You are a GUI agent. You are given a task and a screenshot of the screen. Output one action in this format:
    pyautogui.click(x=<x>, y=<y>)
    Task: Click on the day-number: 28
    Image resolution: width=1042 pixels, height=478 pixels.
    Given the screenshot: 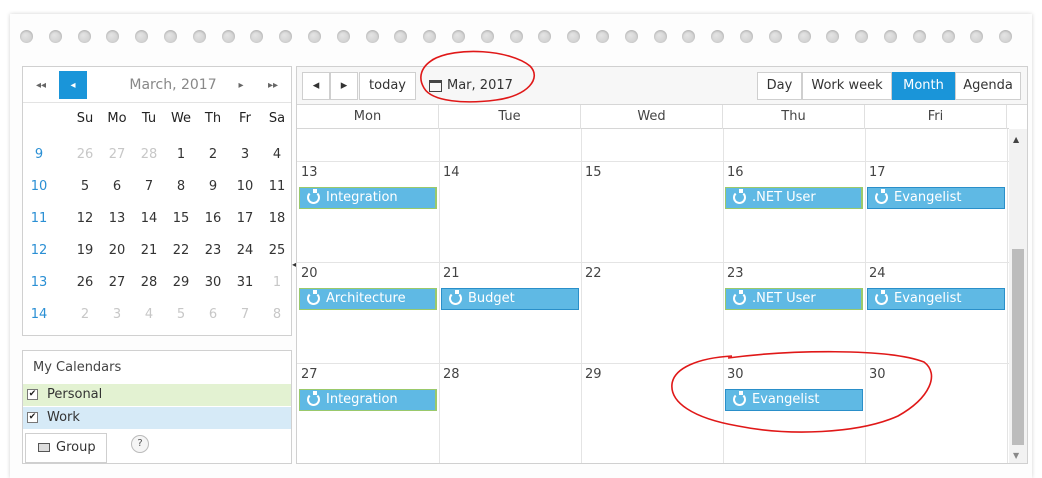 What is the action you would take?
    pyautogui.click(x=451, y=374)
    